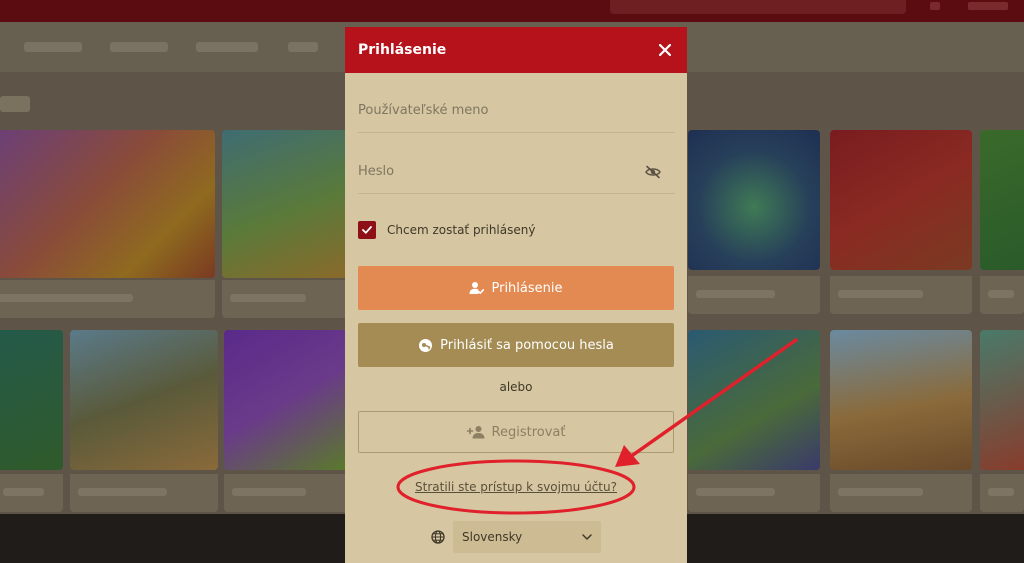 The width and height of the screenshot is (1024, 563). I want to click on eye-off-icon, so click(653, 172).